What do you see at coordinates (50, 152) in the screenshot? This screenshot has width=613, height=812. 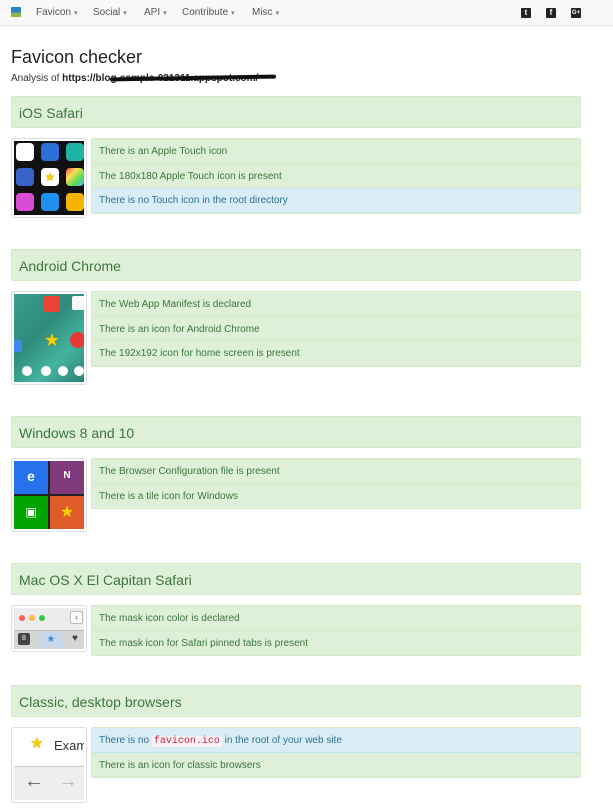 I see `videos-app-icon` at bounding box center [50, 152].